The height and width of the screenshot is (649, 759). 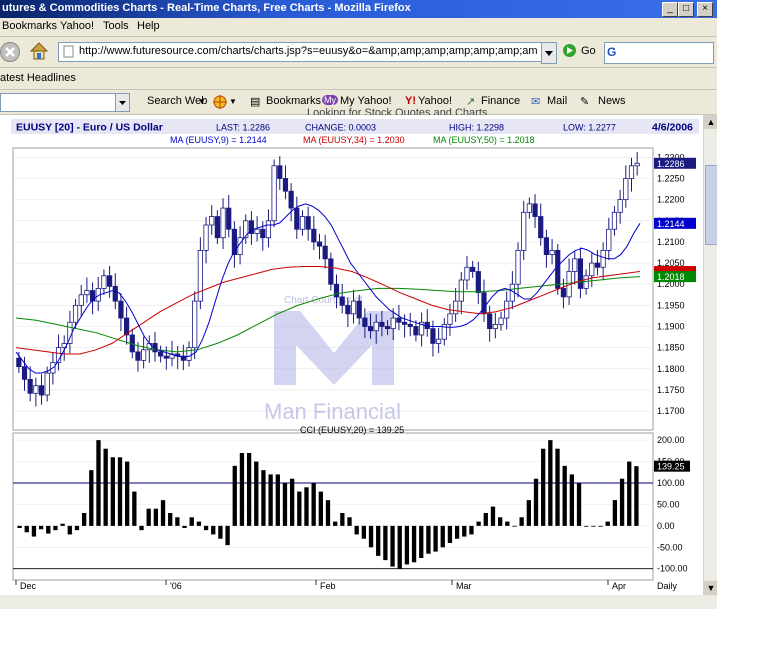 I want to click on stop-icon, so click(x=10, y=52).